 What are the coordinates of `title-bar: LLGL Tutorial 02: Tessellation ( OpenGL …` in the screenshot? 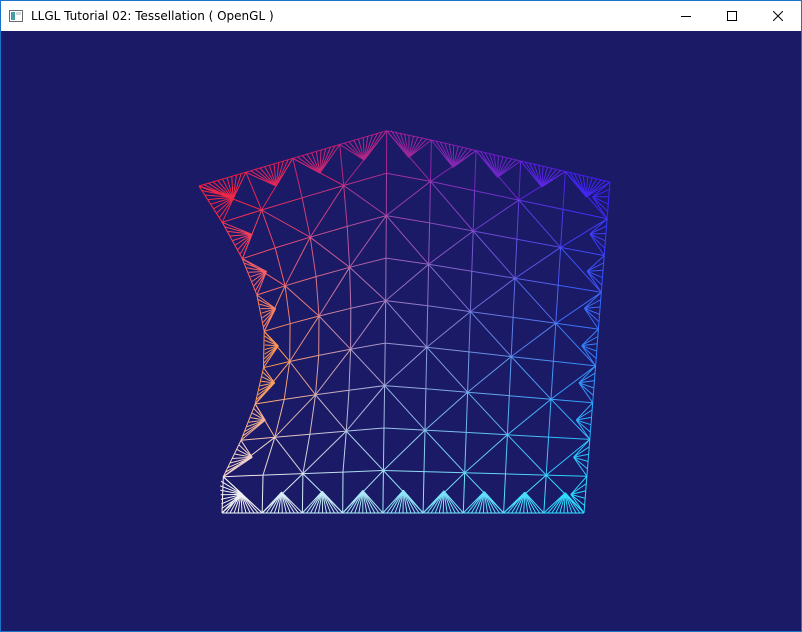 It's located at (401, 16).